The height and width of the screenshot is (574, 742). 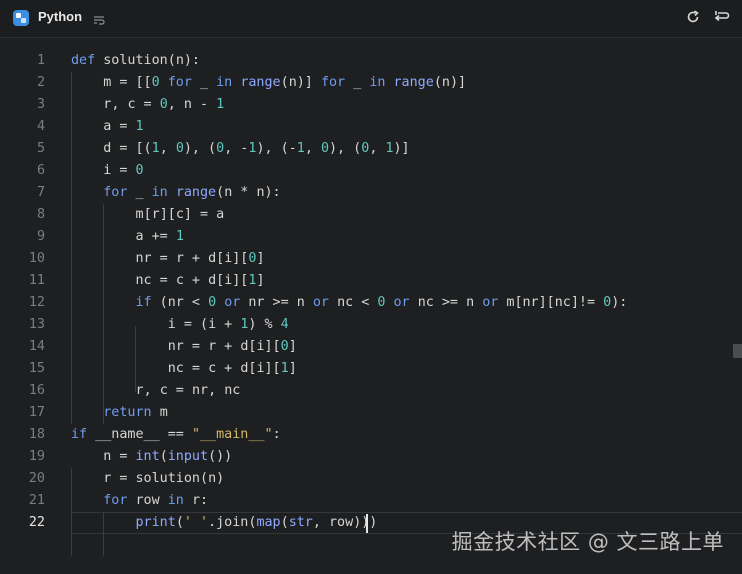 What do you see at coordinates (401, 479) in the screenshot?
I see `code-line: r = solution(n)` at bounding box center [401, 479].